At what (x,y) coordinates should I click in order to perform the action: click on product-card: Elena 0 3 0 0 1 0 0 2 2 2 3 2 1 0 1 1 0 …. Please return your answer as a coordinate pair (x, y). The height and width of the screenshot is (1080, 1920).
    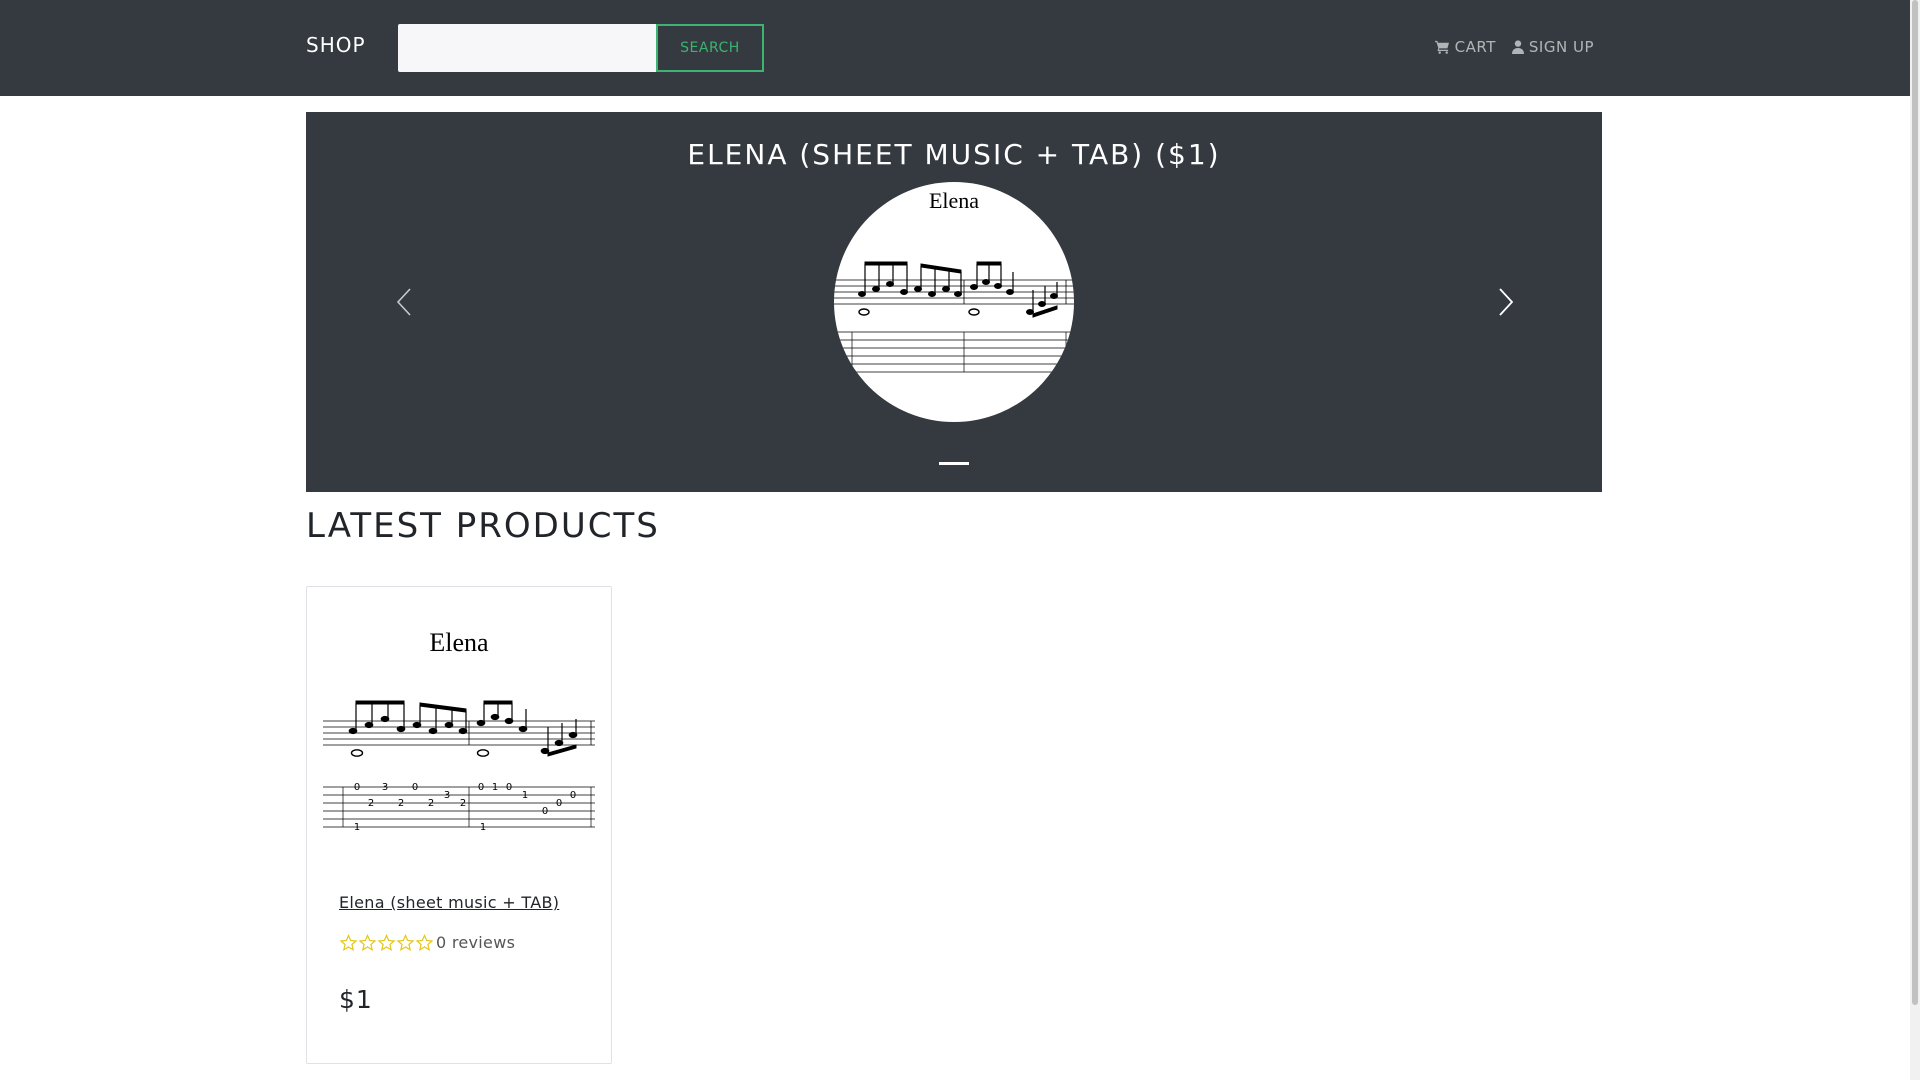
    Looking at the image, I should click on (459, 825).